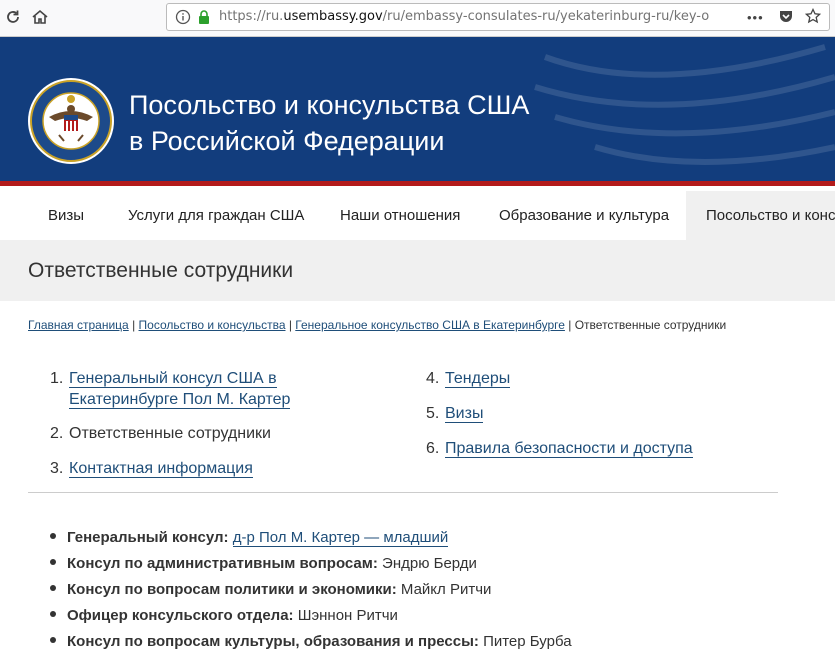 Image resolution: width=835 pixels, height=663 pixels. What do you see at coordinates (446, 589) in the screenshot?
I see `staff-name: Майкл Ритчи` at bounding box center [446, 589].